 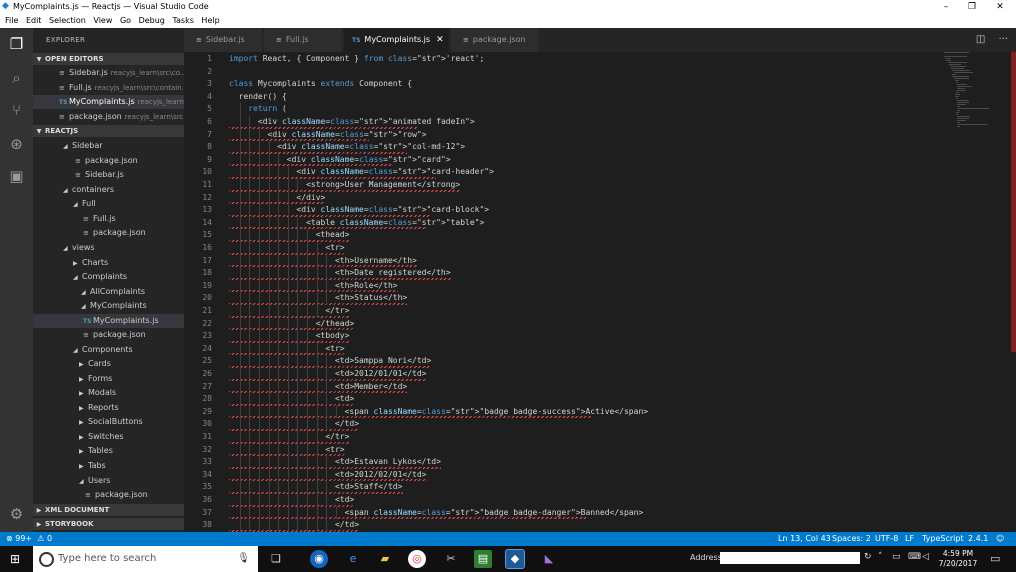 I want to click on storybook-section: ▶ STORYBOOK, so click(x=108, y=524).